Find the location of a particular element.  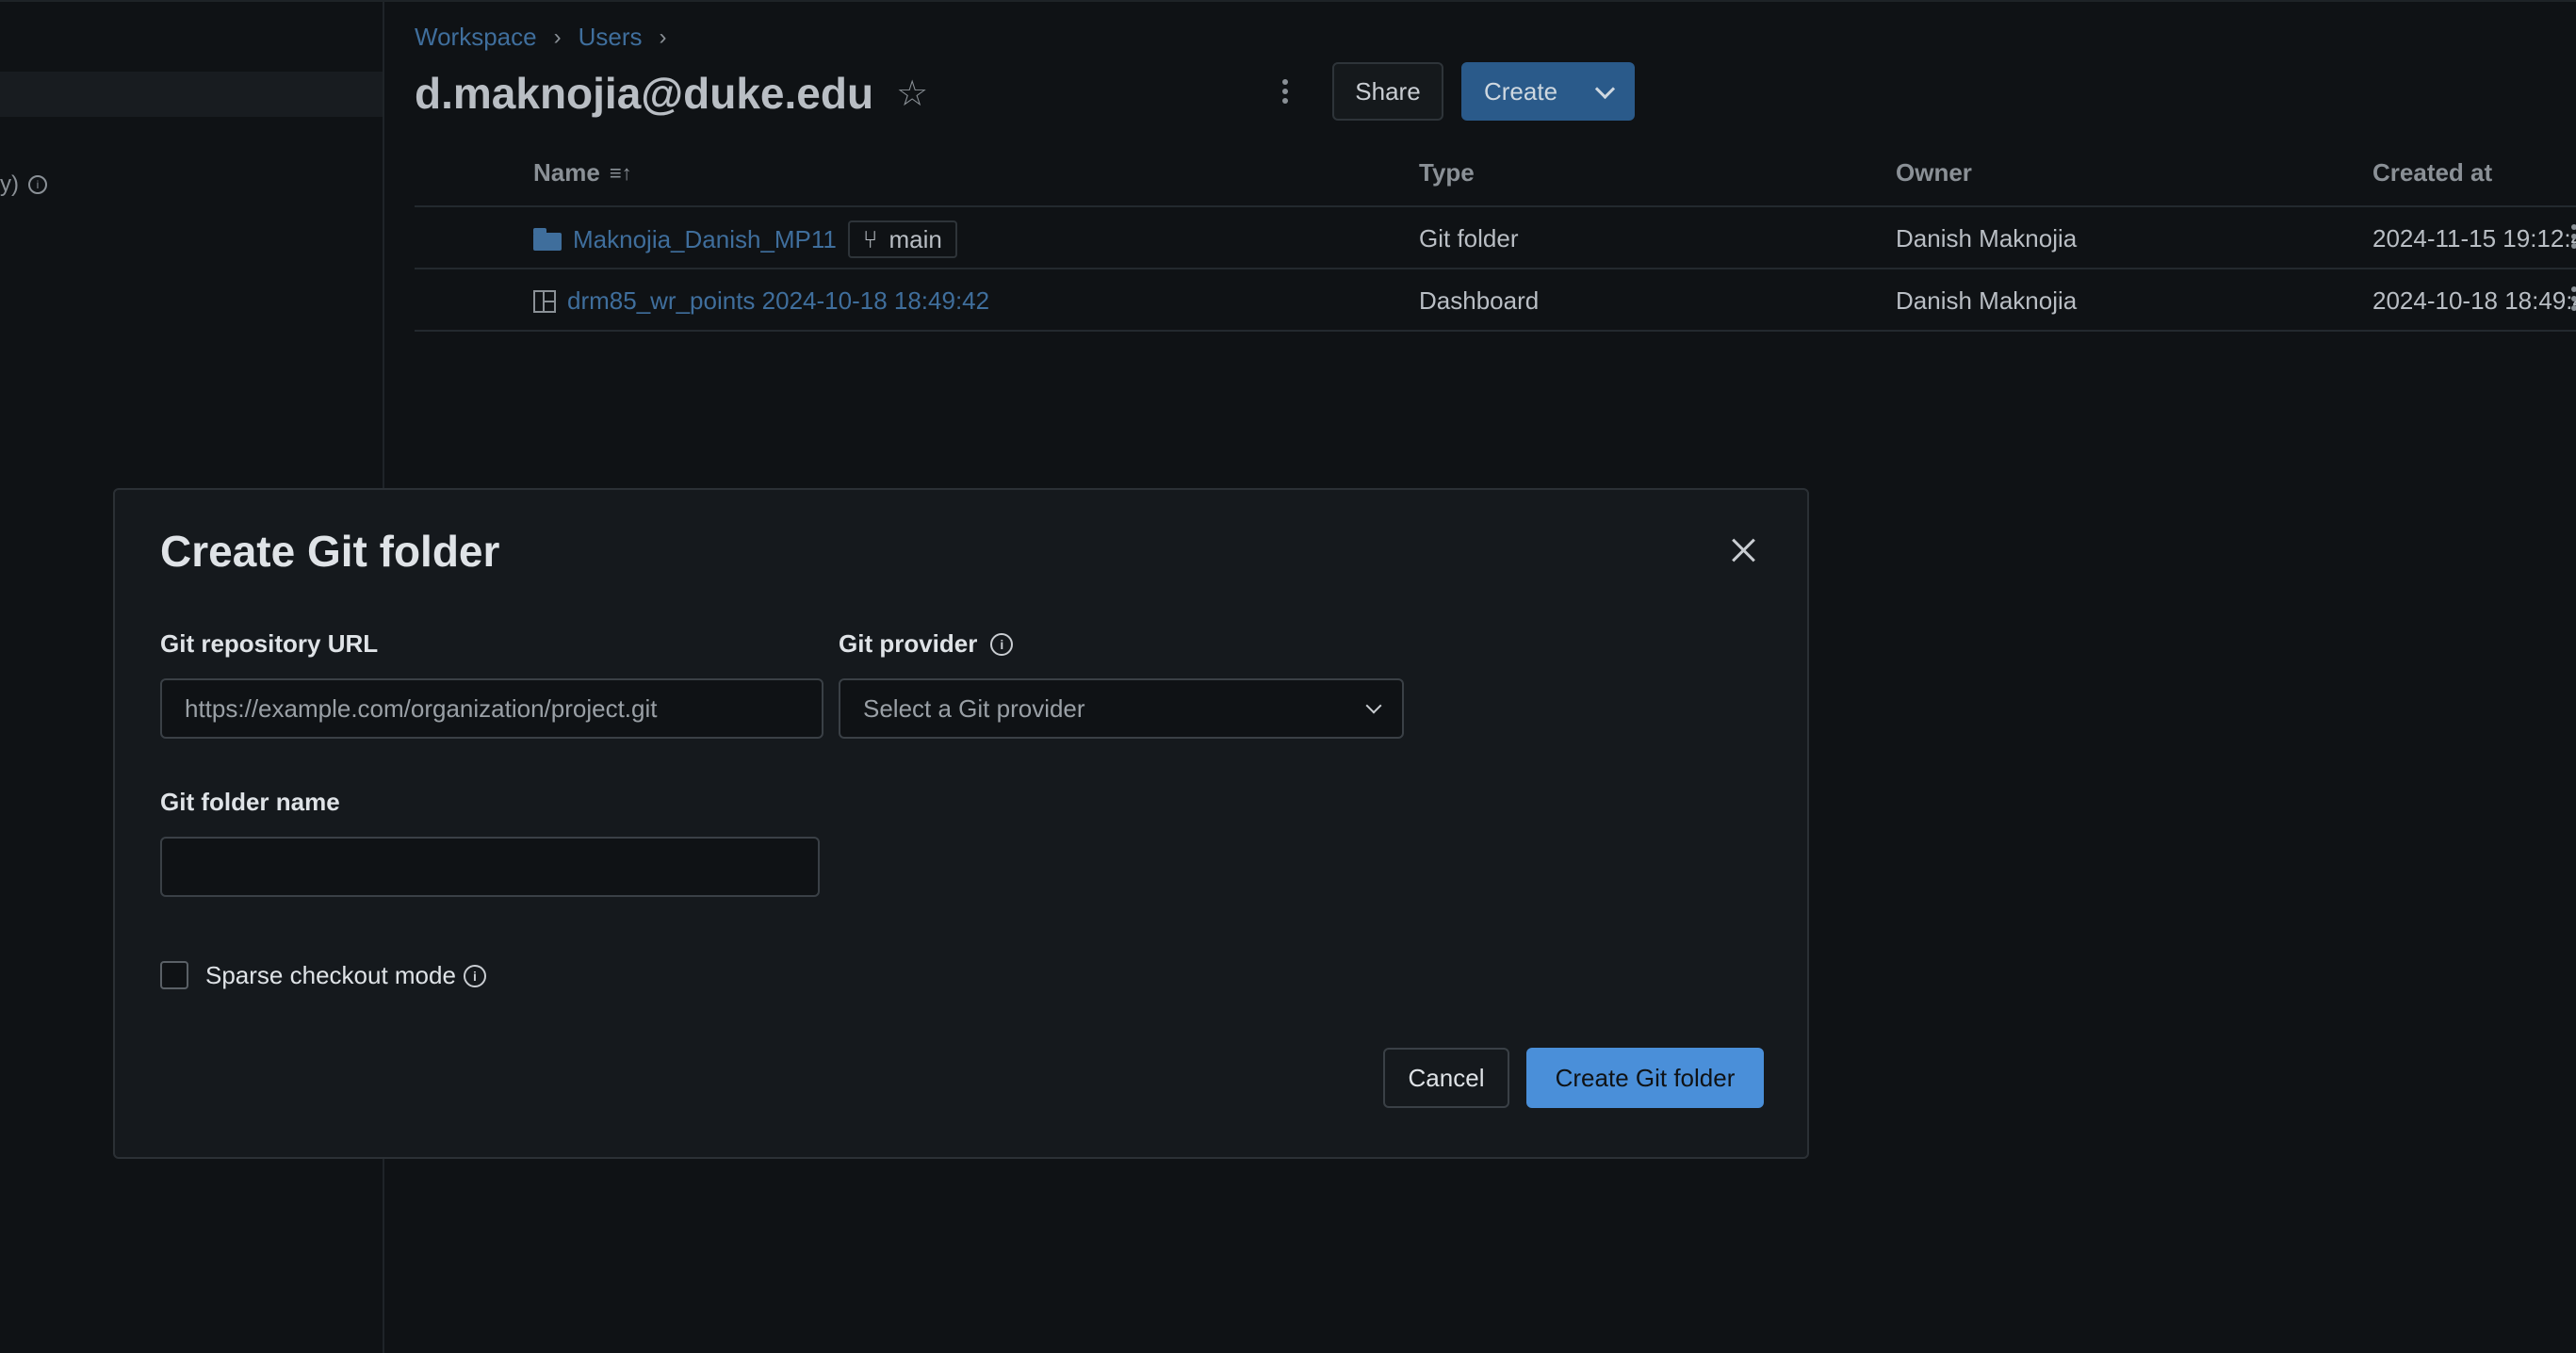

column-created-at: Created at is located at coordinates (2432, 172).